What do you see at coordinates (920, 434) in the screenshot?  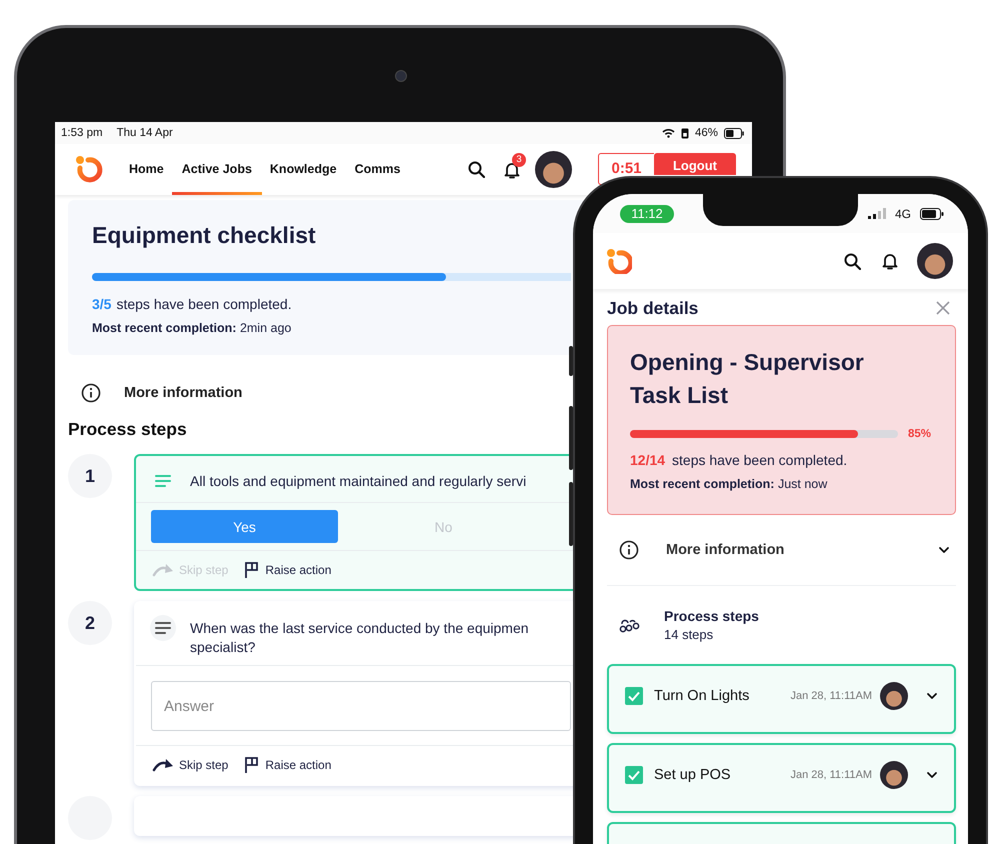 I see `progress-percent: 85%` at bounding box center [920, 434].